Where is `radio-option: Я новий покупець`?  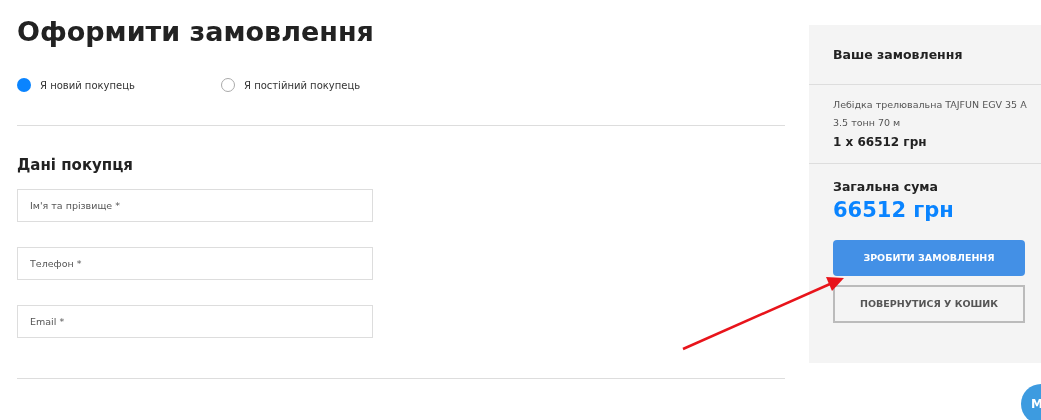 radio-option: Я новий покупець is located at coordinates (119, 85).